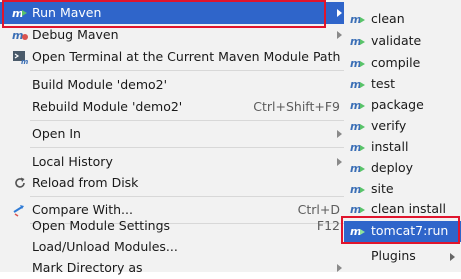  What do you see at coordinates (409, 208) in the screenshot?
I see `submenu-item-label: clean install` at bounding box center [409, 208].